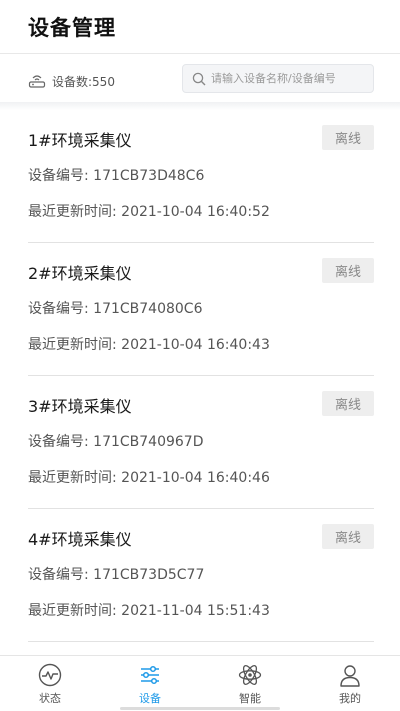 Image resolution: width=400 pixels, height=711 pixels. I want to click on device-name: 4#环境采集仪, so click(80, 539).